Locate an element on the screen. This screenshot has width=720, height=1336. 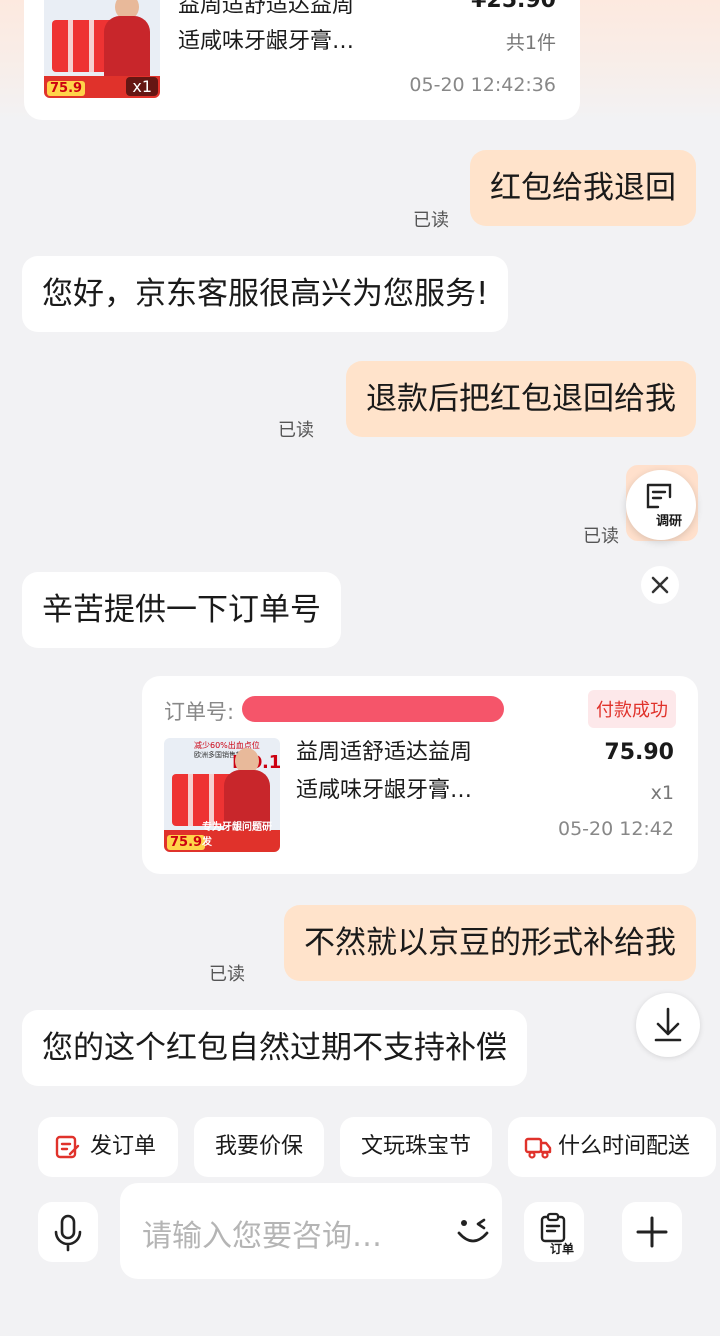
emoji-icon is located at coordinates (473, 1231).